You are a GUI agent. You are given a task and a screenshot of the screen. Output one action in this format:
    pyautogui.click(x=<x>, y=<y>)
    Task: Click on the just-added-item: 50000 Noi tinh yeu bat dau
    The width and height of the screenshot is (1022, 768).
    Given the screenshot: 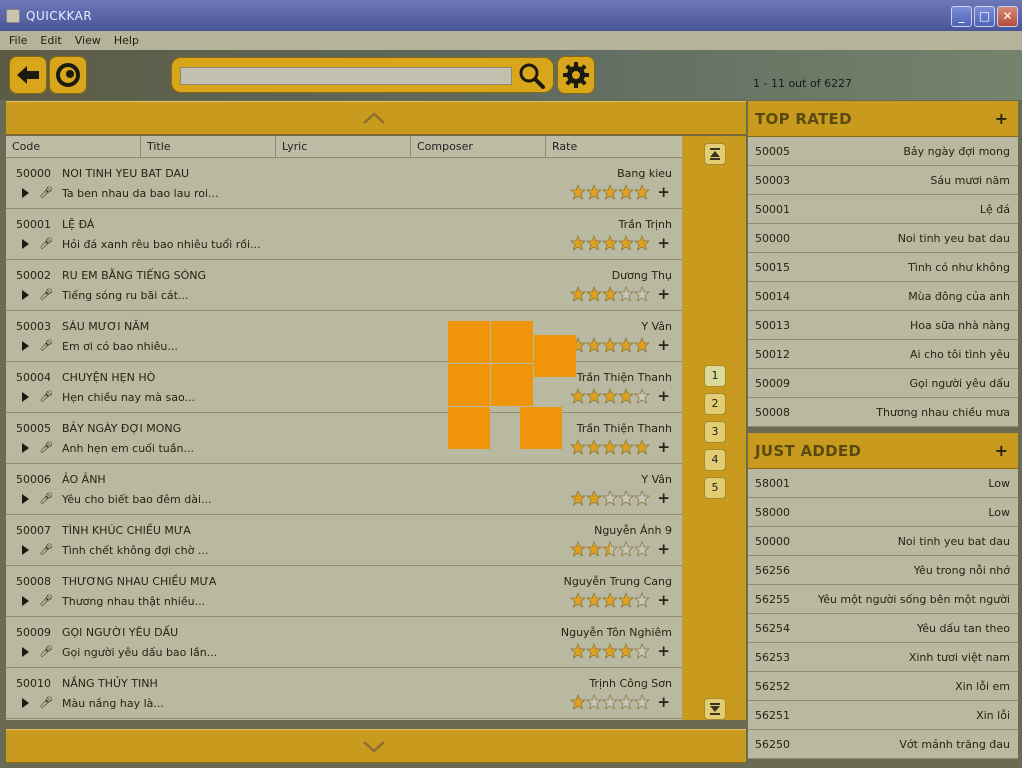 What is the action you would take?
    pyautogui.click(x=883, y=541)
    